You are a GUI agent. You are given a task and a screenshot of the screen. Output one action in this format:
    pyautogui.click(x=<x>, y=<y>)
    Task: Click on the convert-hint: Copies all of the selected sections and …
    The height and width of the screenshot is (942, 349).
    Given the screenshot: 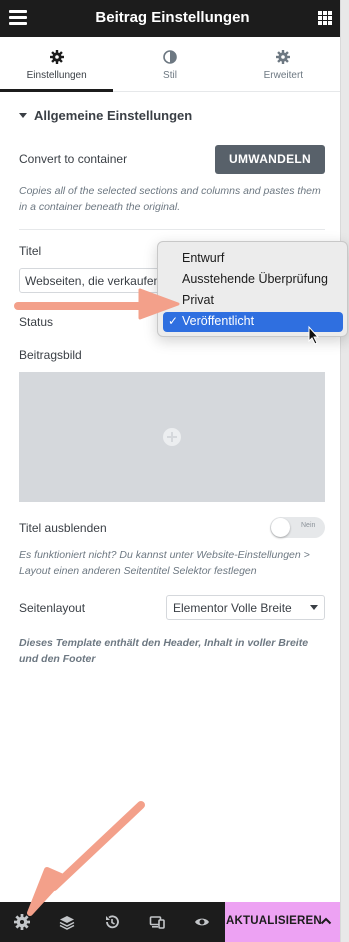 What is the action you would take?
    pyautogui.click(x=170, y=199)
    